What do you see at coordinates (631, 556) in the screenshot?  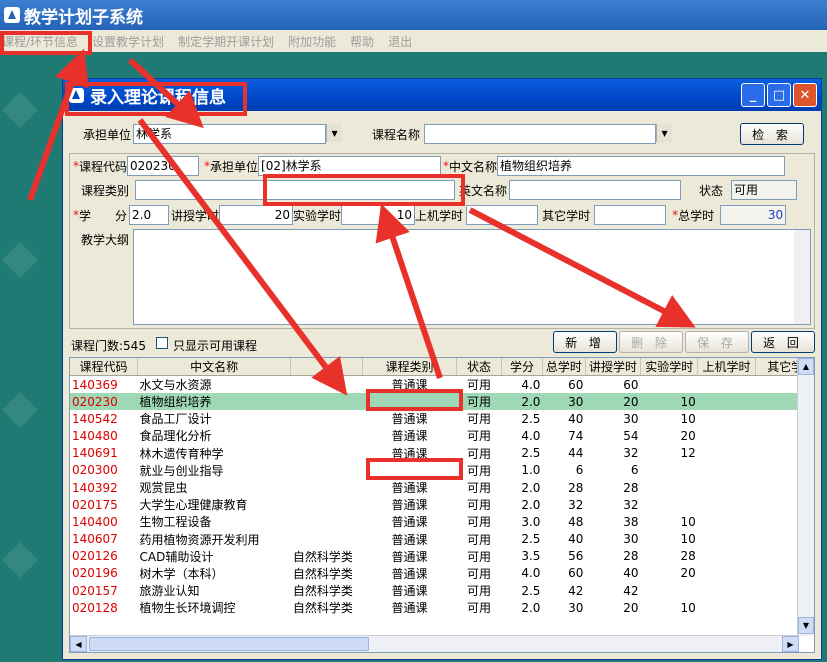 I see `table-cell: 28` at bounding box center [631, 556].